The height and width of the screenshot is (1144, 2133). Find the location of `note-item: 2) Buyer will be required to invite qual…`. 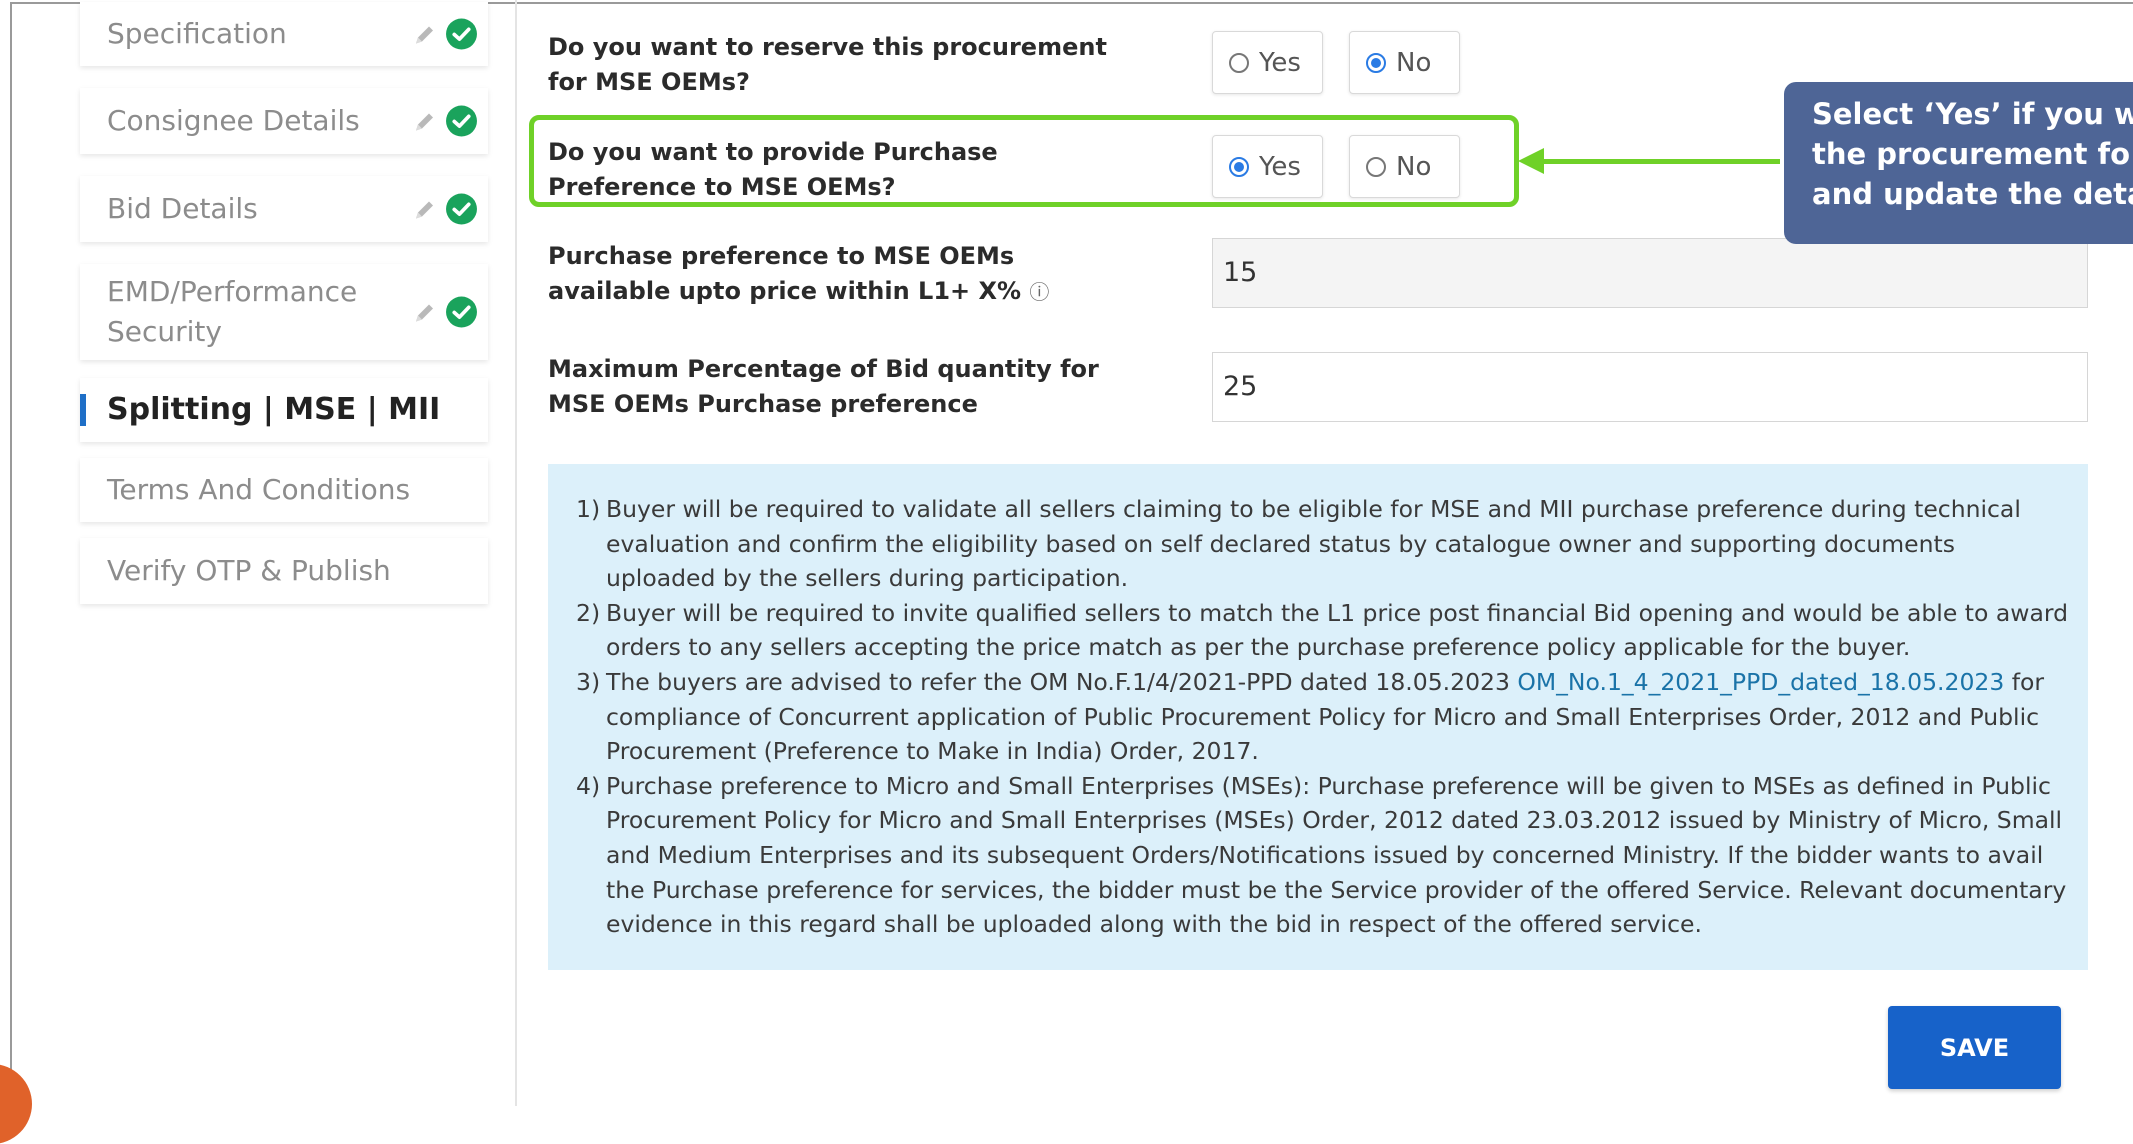

note-item: 2) Buyer will be required to invite qual… is located at coordinates (1322, 630).